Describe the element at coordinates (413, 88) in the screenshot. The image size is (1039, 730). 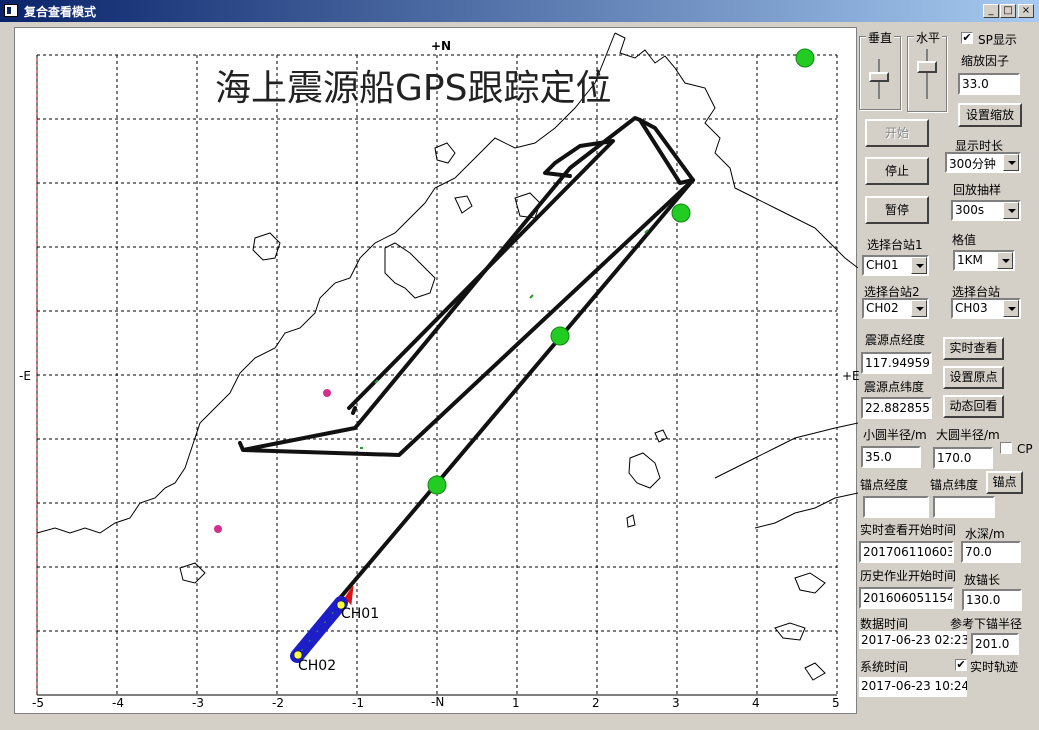
I see `plot-title: 海上震源船GPS跟踪定位` at that location.